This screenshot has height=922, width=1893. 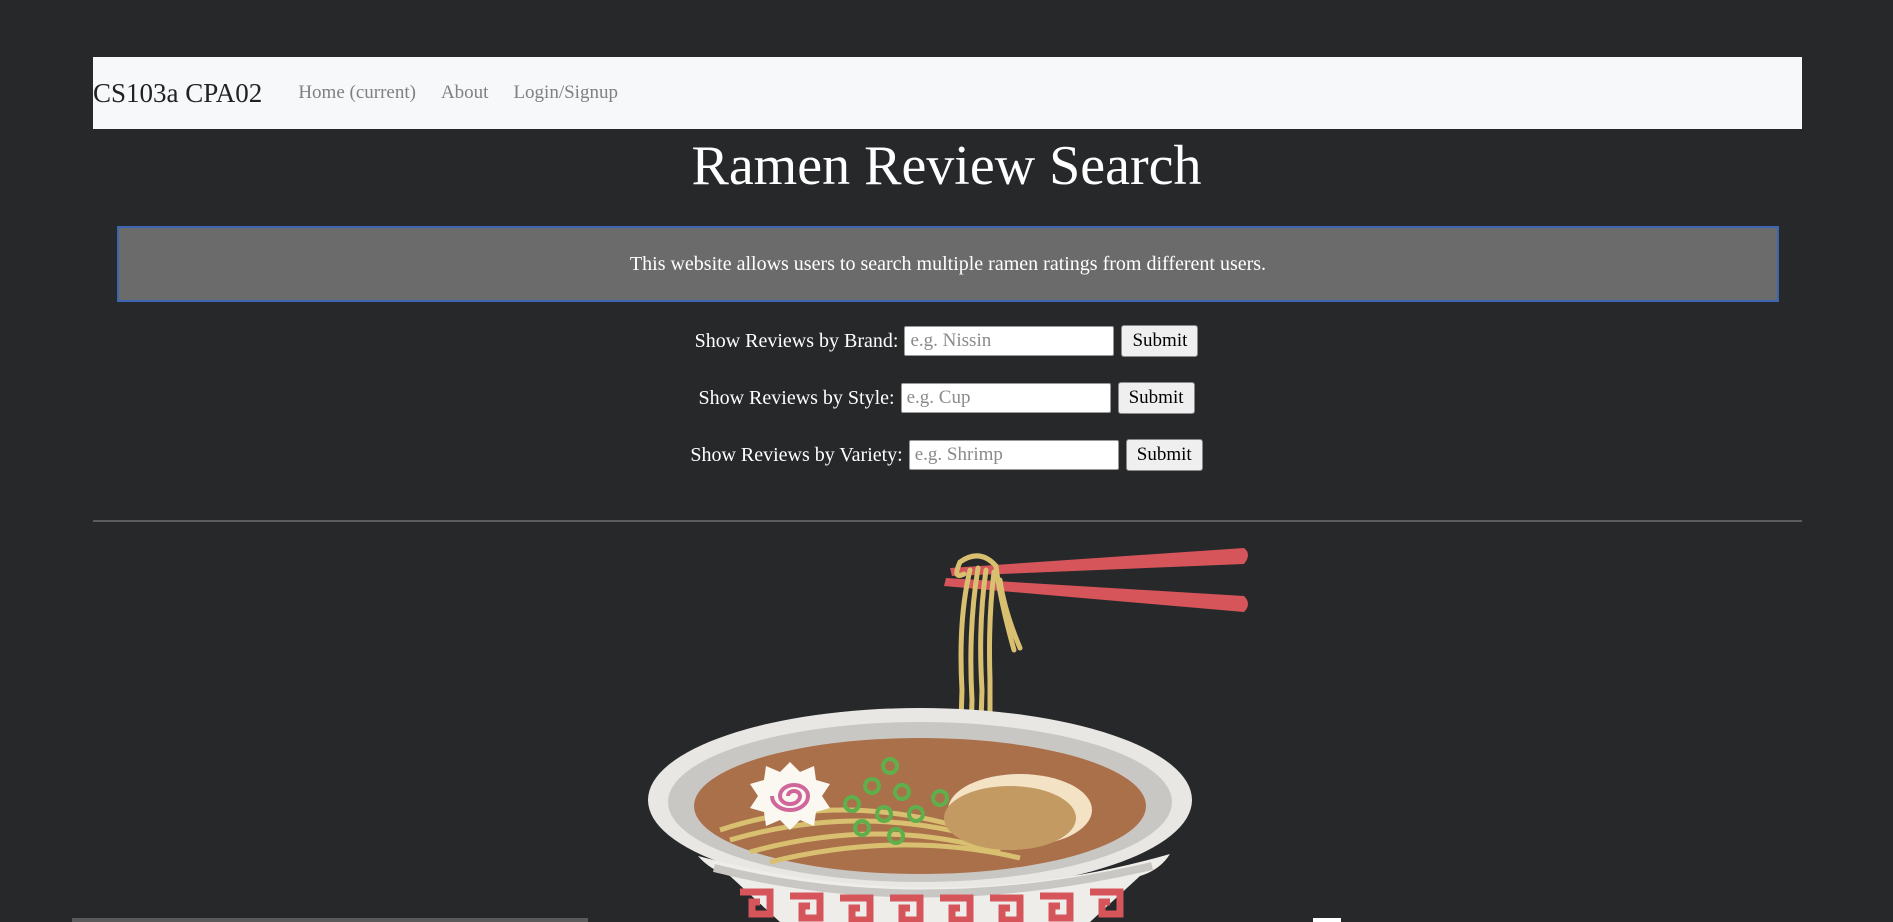 What do you see at coordinates (796, 340) in the screenshot?
I see `brand-label: Show Reviews by Brand:` at bounding box center [796, 340].